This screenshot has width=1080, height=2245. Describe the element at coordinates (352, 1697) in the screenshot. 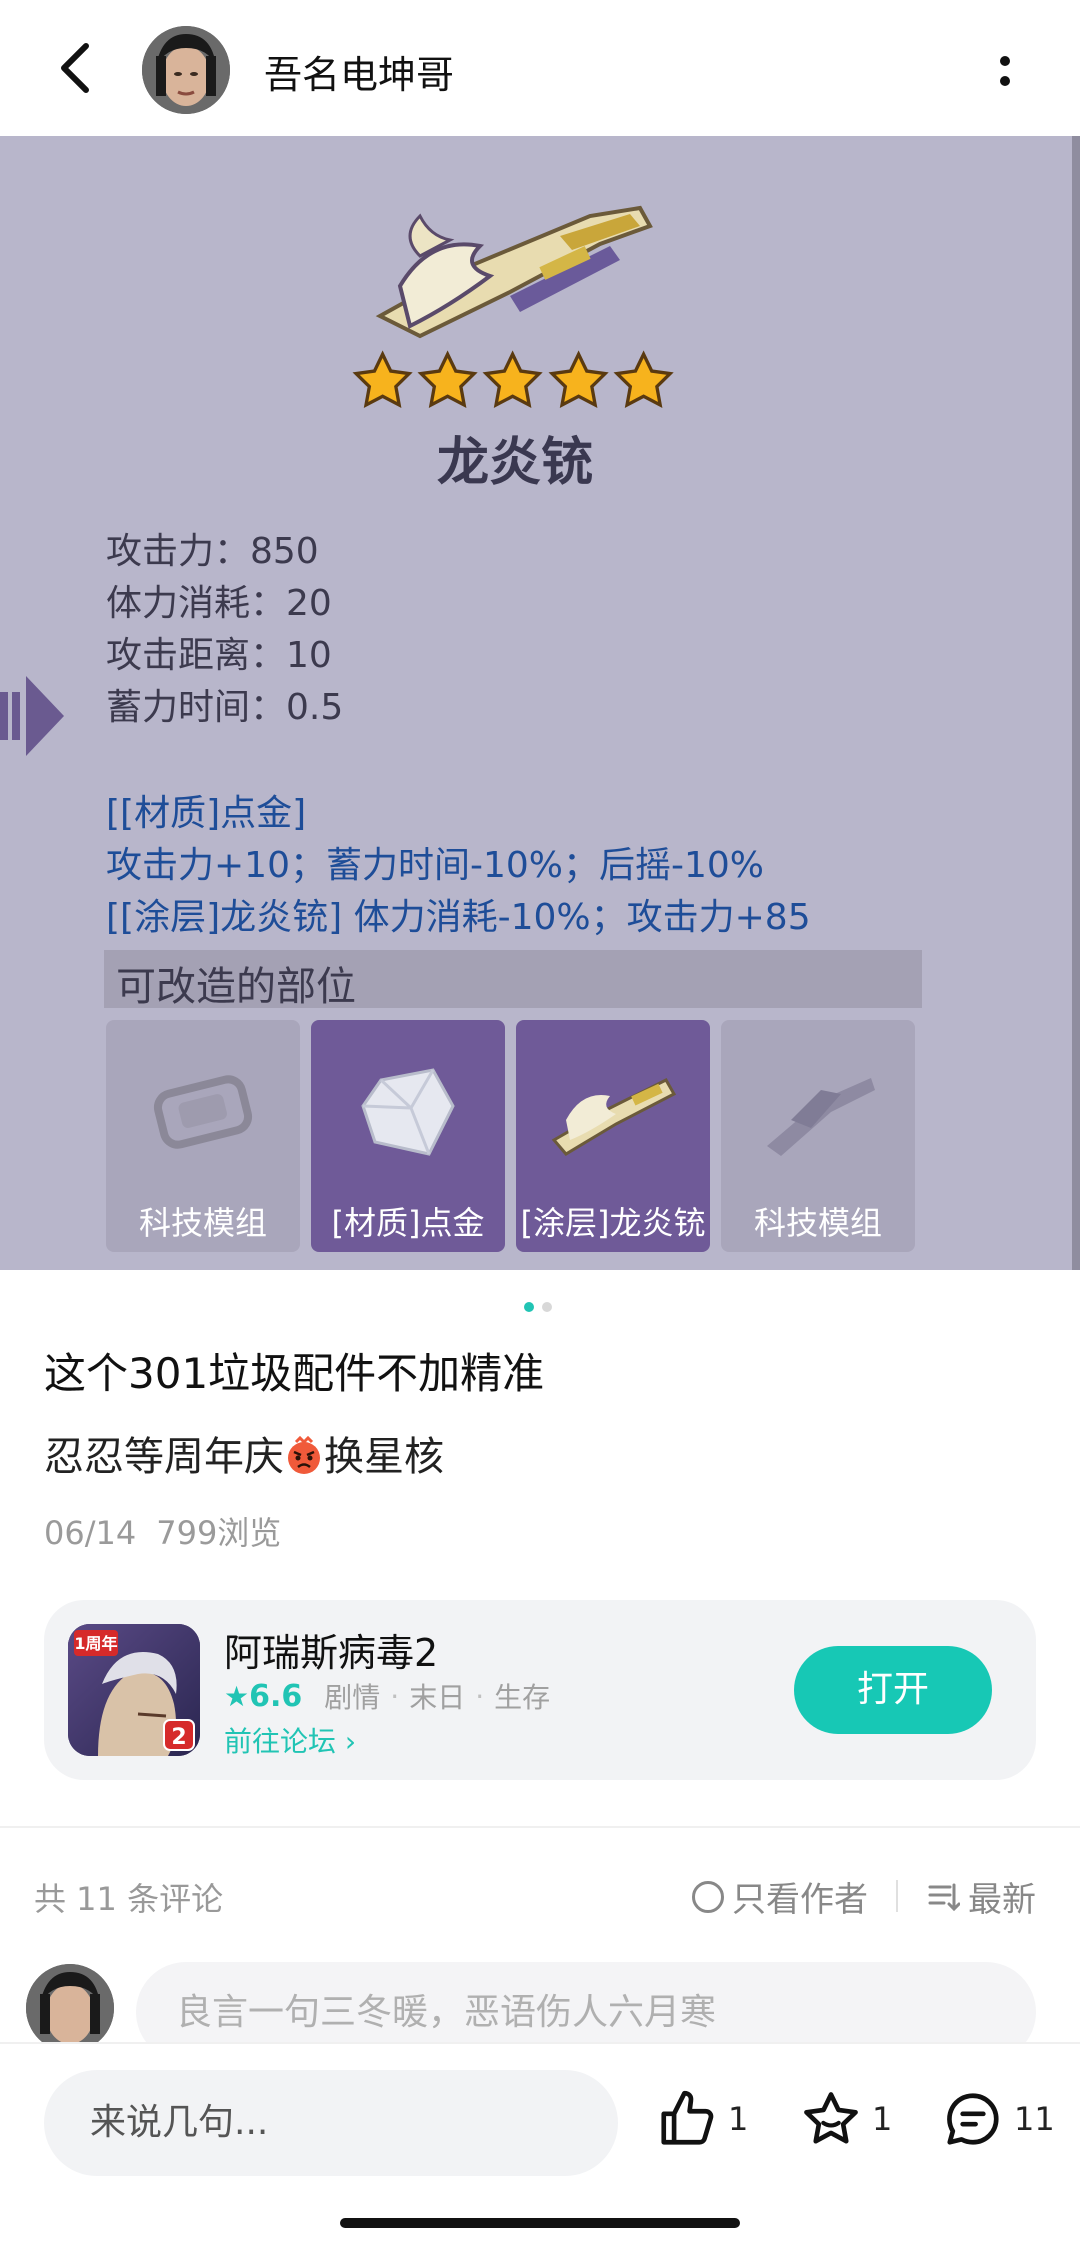

I see `game-tag: 剧情` at that location.